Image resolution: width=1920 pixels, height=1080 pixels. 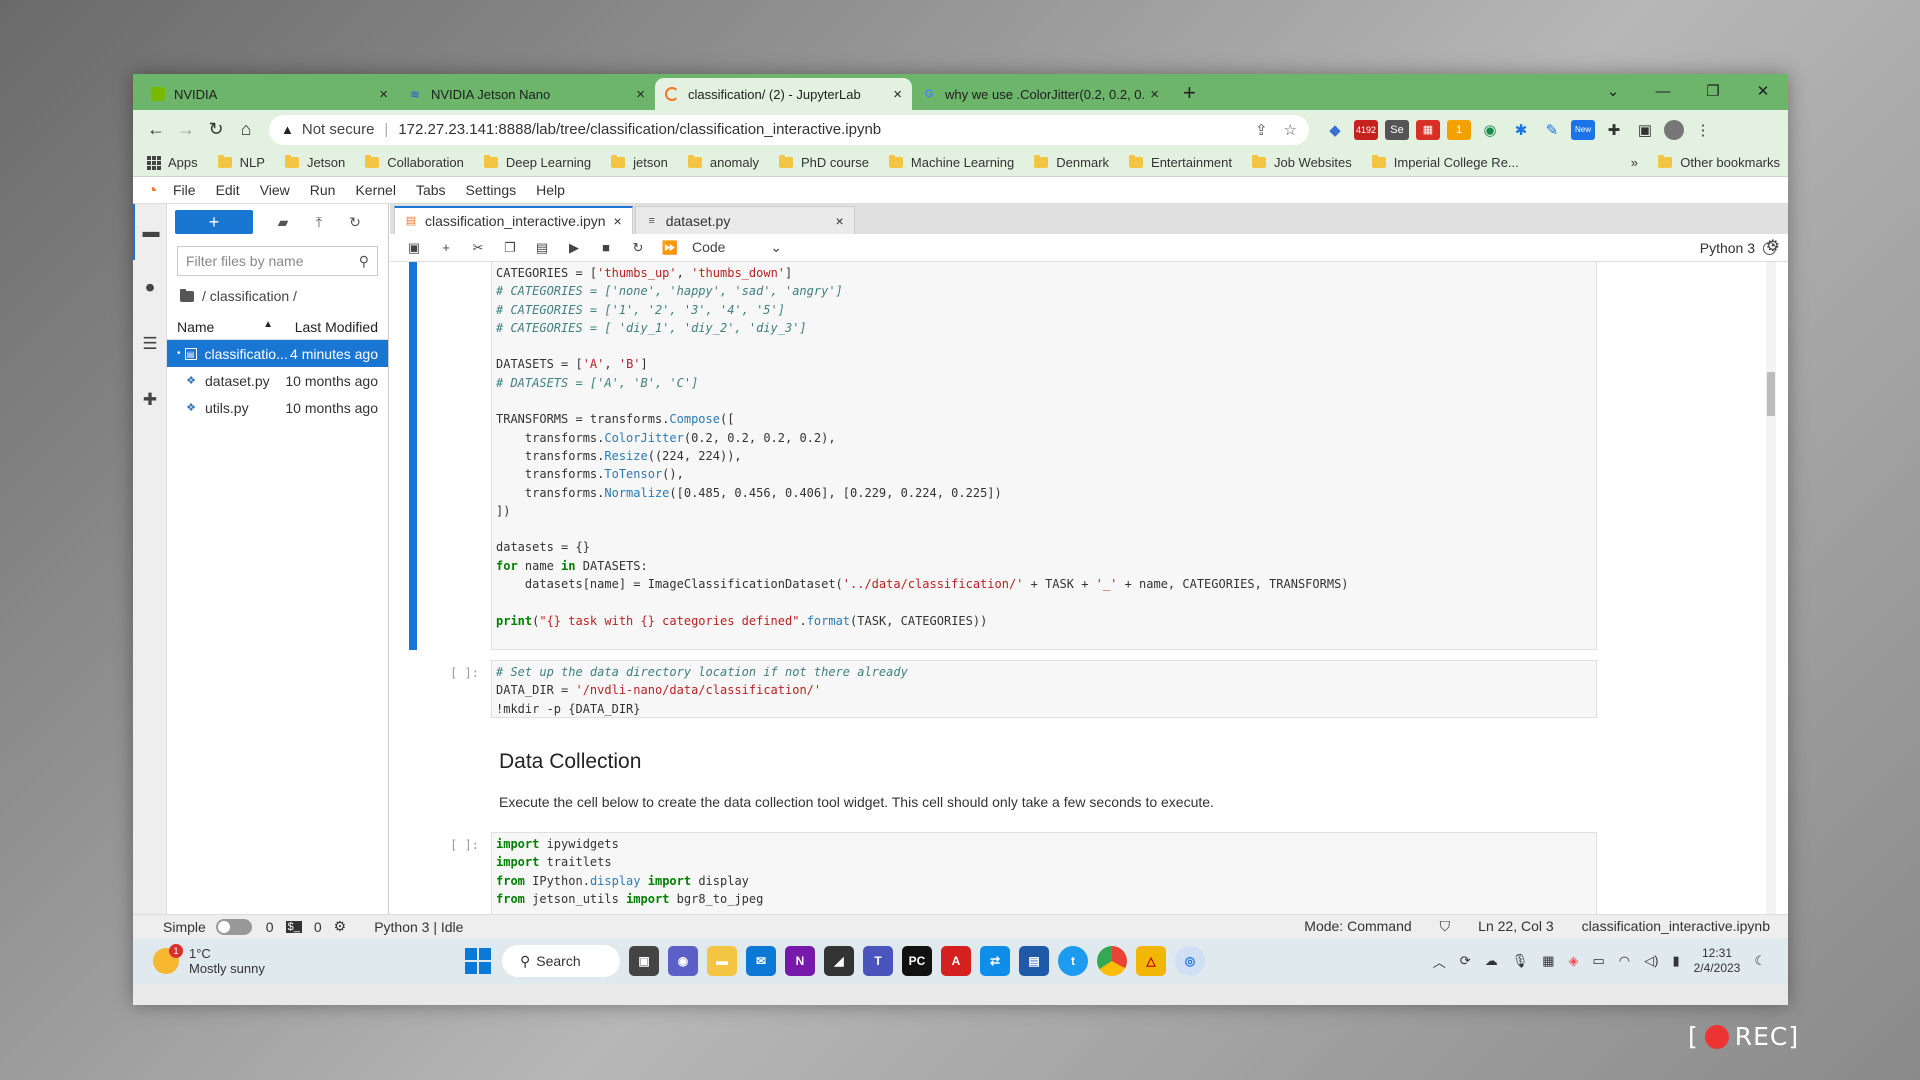 I want to click on insert-cell-icon: +, so click(x=446, y=247).